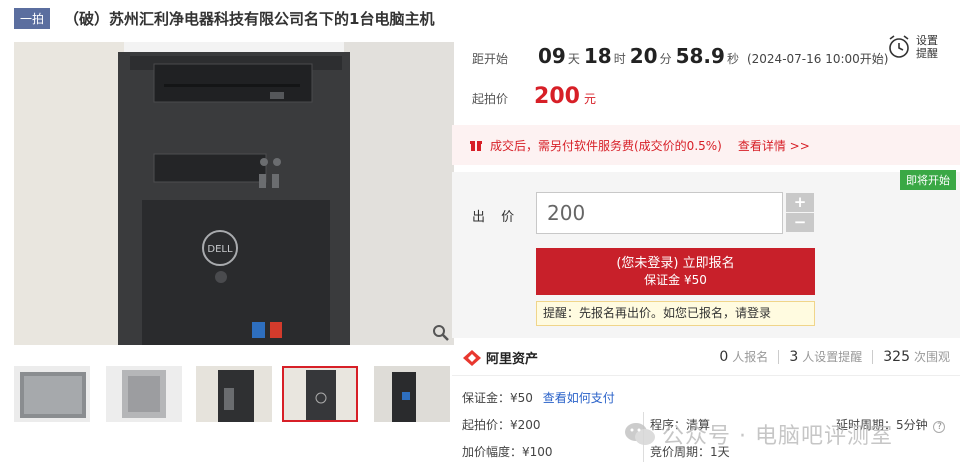 The width and height of the screenshot is (960, 474). What do you see at coordinates (573, 59) in the screenshot?
I see `countdown-days-unit: 天` at bounding box center [573, 59].